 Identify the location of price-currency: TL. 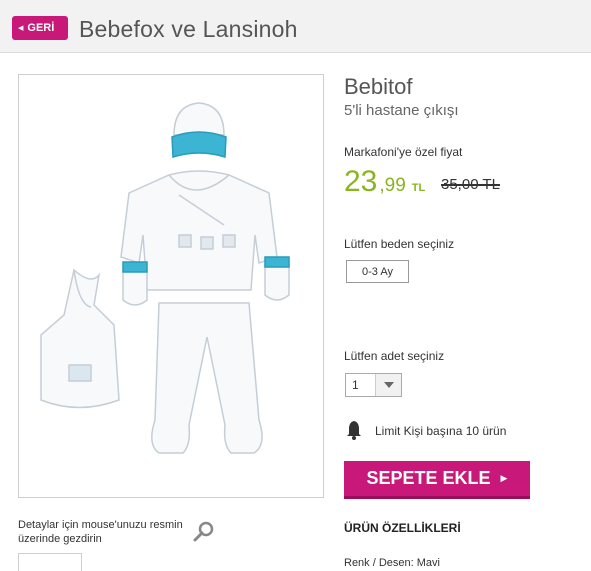
(418, 188).